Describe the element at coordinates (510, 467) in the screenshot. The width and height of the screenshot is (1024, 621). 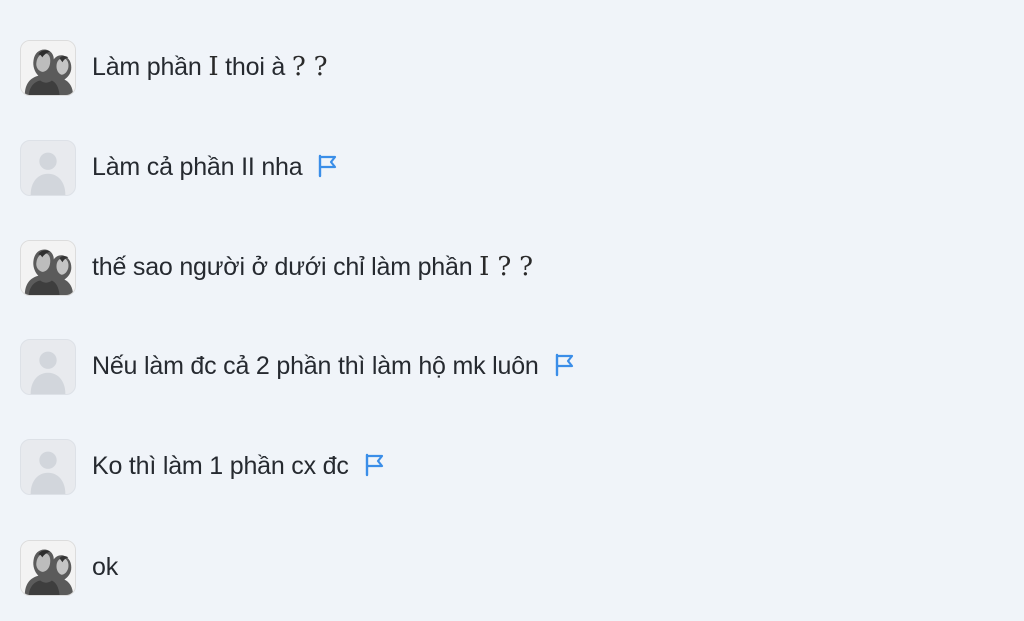
I see `comment-item: Ko thì làm 1 phần cx đc` at that location.